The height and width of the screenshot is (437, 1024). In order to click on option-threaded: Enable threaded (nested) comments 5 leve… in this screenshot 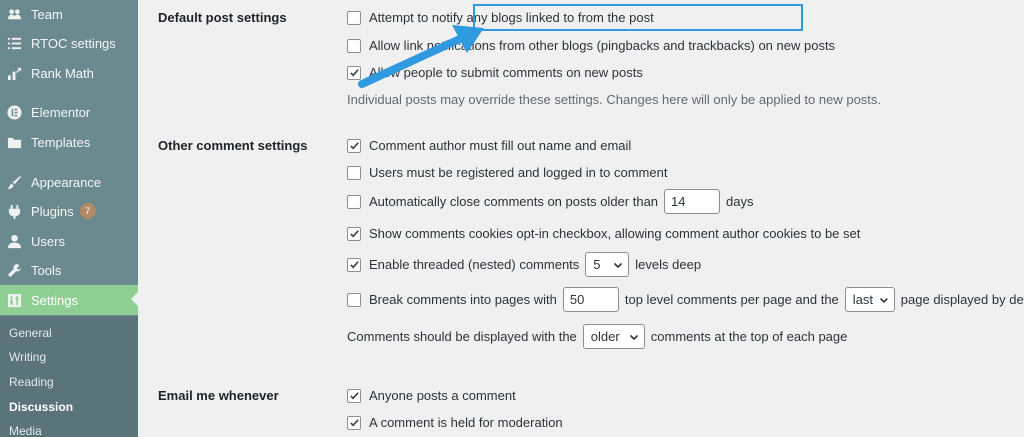, I will do `click(524, 264)`.